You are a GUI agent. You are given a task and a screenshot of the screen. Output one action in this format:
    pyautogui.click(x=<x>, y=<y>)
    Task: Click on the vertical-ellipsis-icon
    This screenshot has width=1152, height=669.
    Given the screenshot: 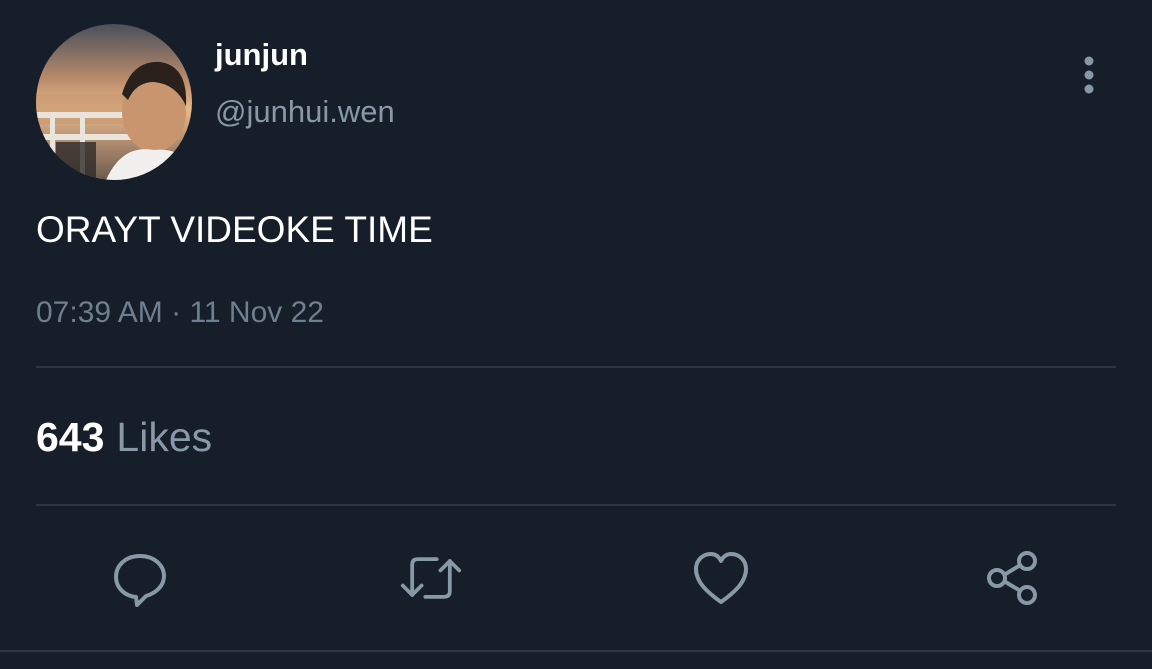 What is the action you would take?
    pyautogui.click(x=1089, y=75)
    